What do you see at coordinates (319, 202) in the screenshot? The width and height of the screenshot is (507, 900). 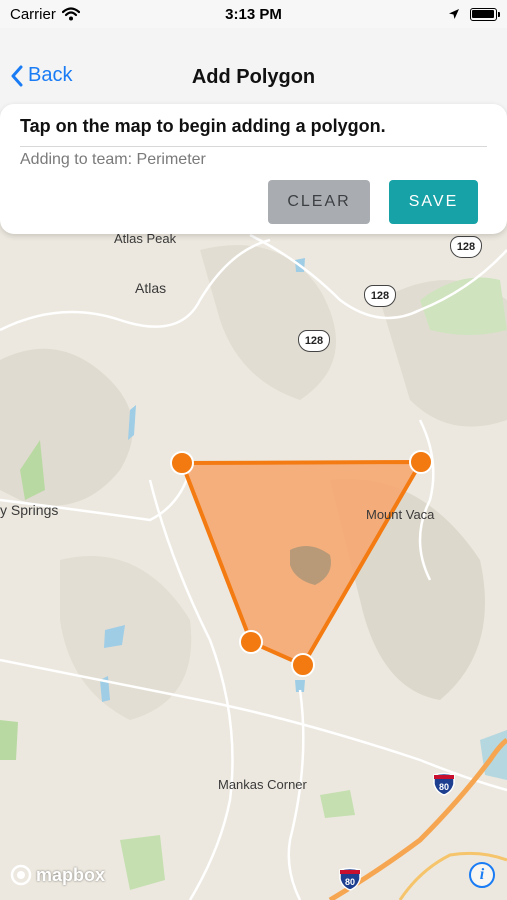 I see `clear-button: CLEAR` at bounding box center [319, 202].